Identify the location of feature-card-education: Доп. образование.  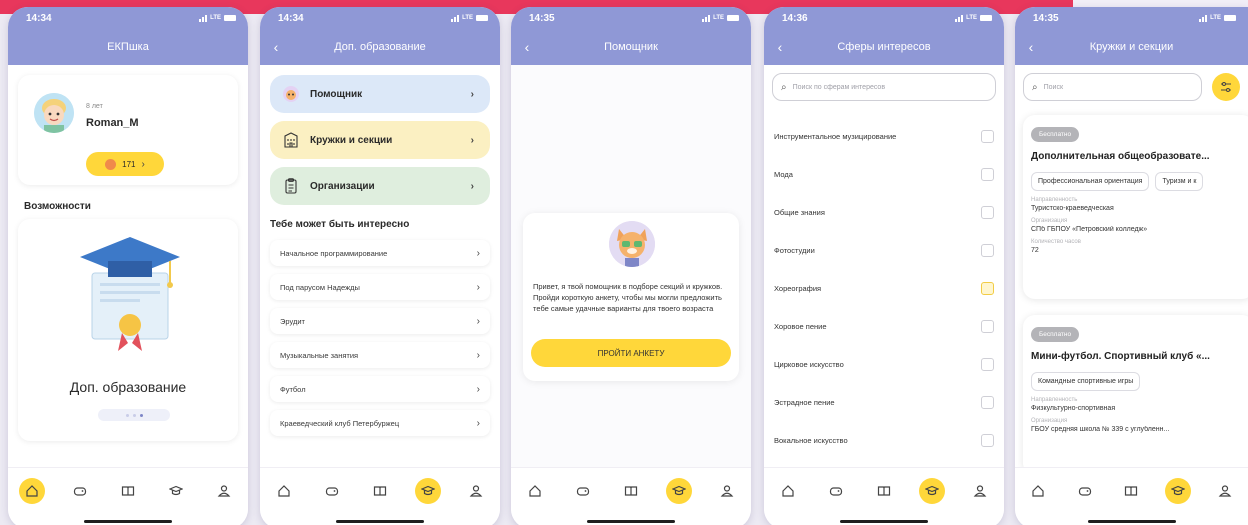
(128, 330).